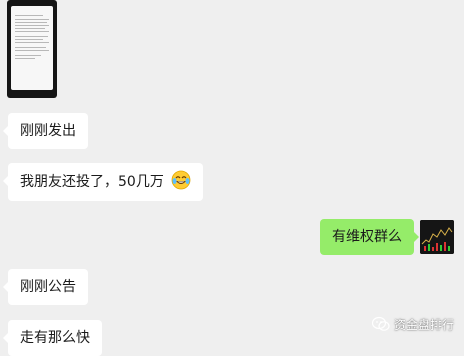 Image resolution: width=464 pixels, height=356 pixels. I want to click on message-text: 刚刚公告, so click(48, 287).